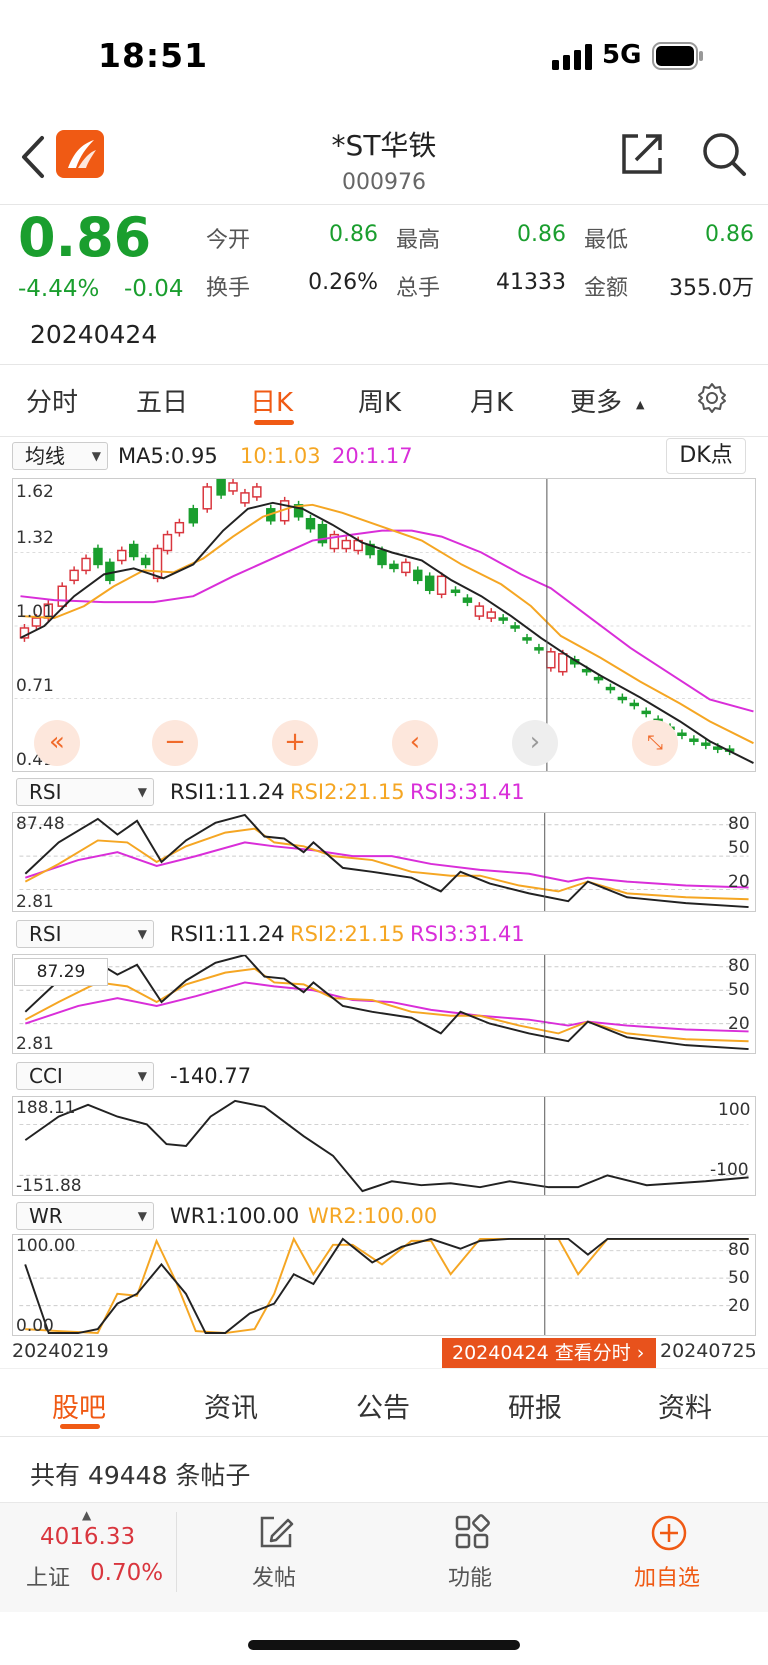  I want to click on rsi1-level: 50, so click(739, 848).